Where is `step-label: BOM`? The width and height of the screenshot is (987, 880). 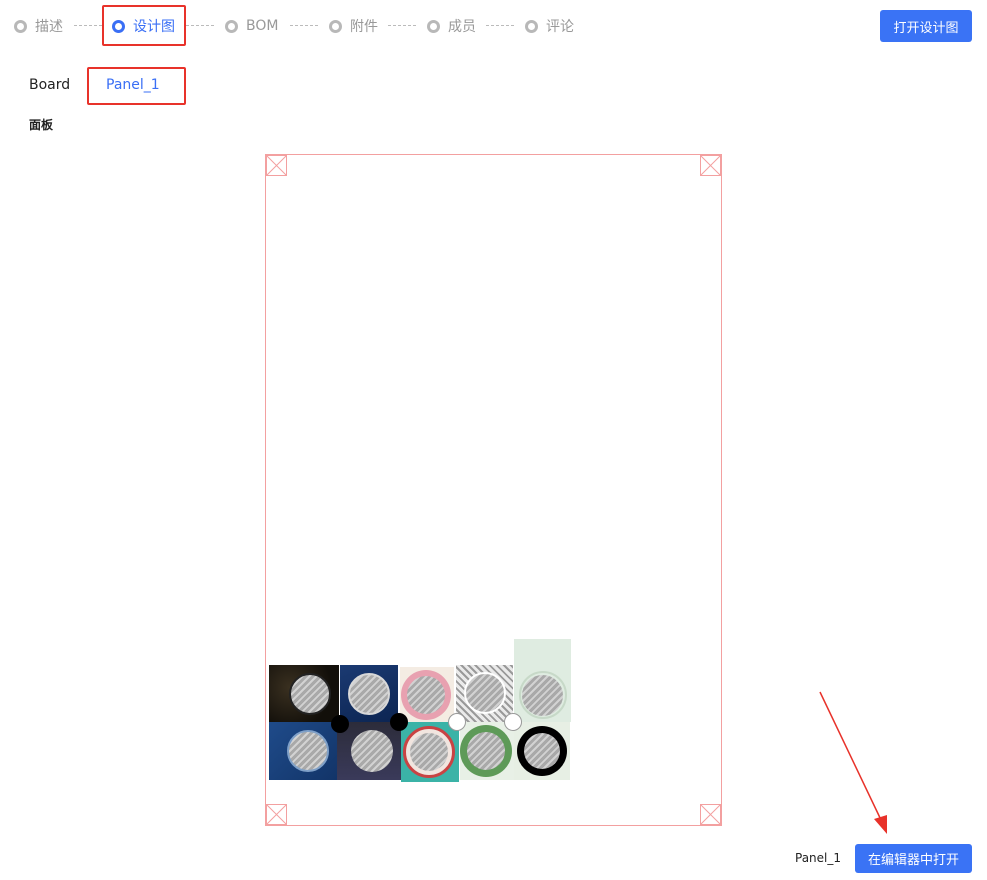 step-label: BOM is located at coordinates (262, 26).